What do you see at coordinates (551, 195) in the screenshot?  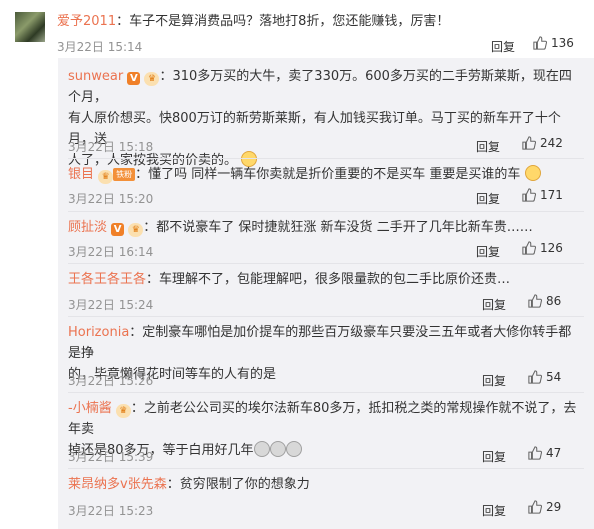 I see `like-count: 171` at bounding box center [551, 195].